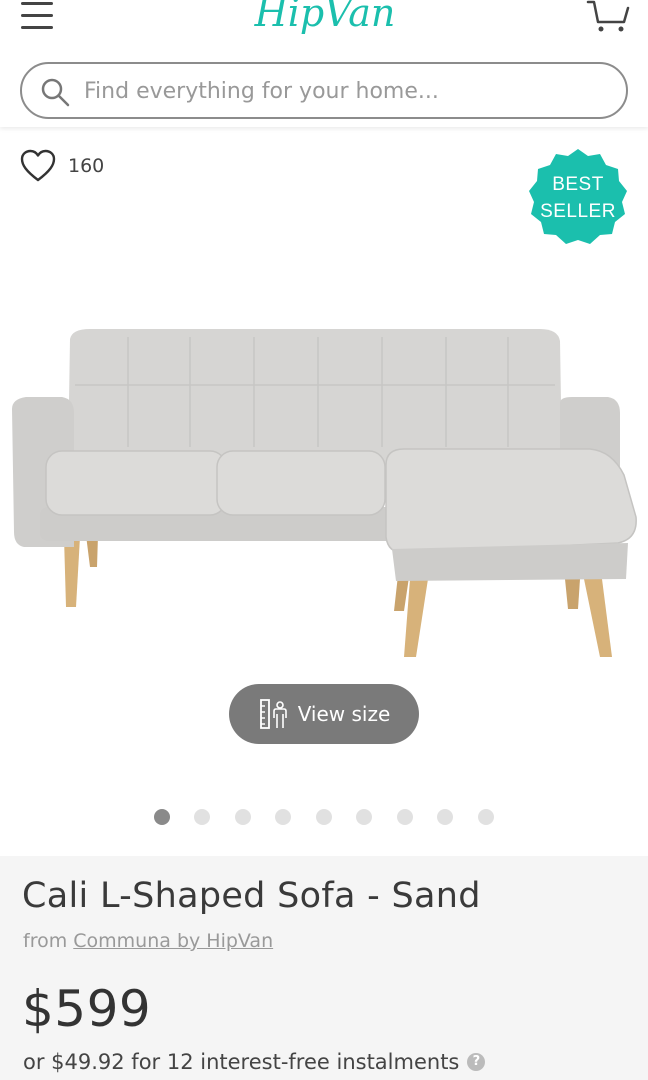 Image resolution: width=648 pixels, height=1080 pixels. What do you see at coordinates (38, 165) in the screenshot?
I see `heart-icon` at bounding box center [38, 165].